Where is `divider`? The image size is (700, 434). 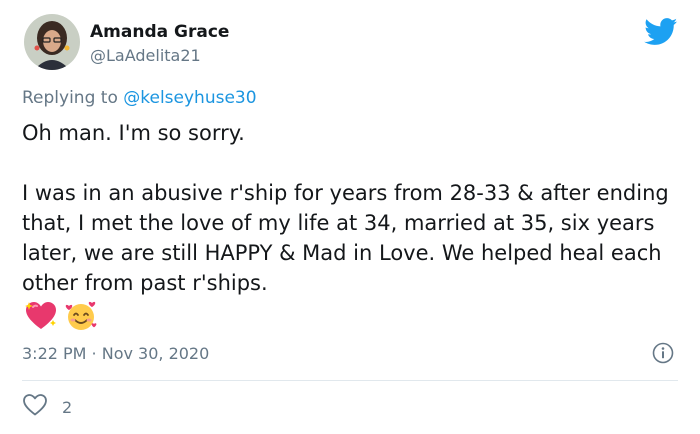 divider is located at coordinates (350, 380).